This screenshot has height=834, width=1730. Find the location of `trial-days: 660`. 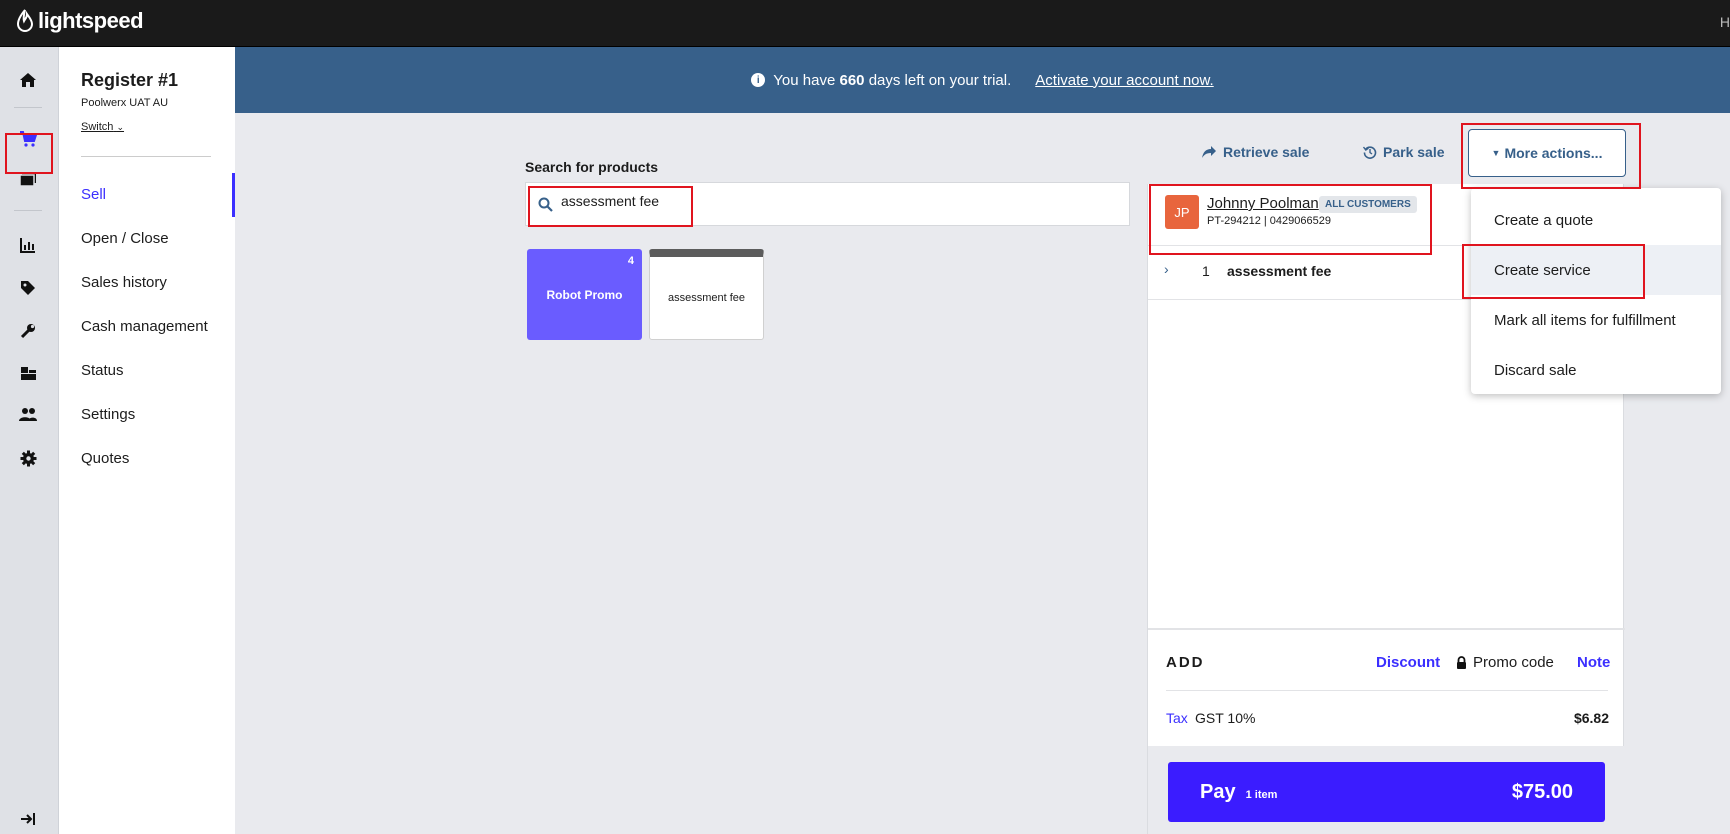

trial-days: 660 is located at coordinates (852, 80).